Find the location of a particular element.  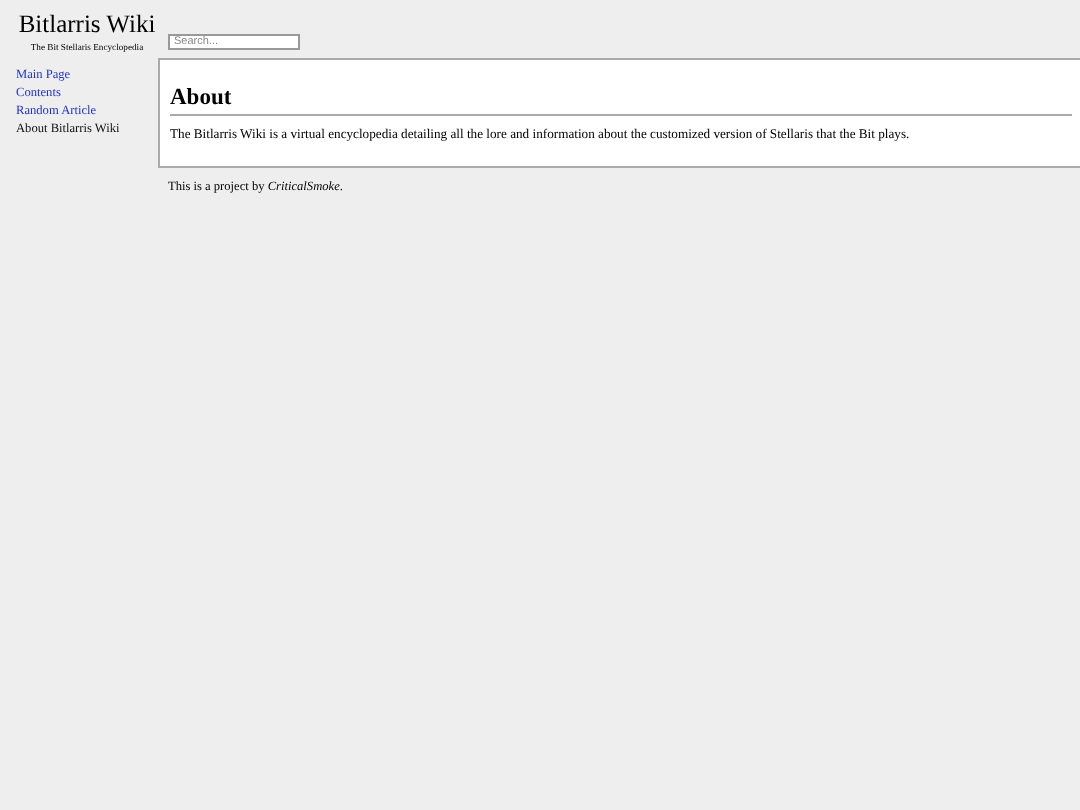

site-title: Bitlarris Wiki is located at coordinates (87, 23).